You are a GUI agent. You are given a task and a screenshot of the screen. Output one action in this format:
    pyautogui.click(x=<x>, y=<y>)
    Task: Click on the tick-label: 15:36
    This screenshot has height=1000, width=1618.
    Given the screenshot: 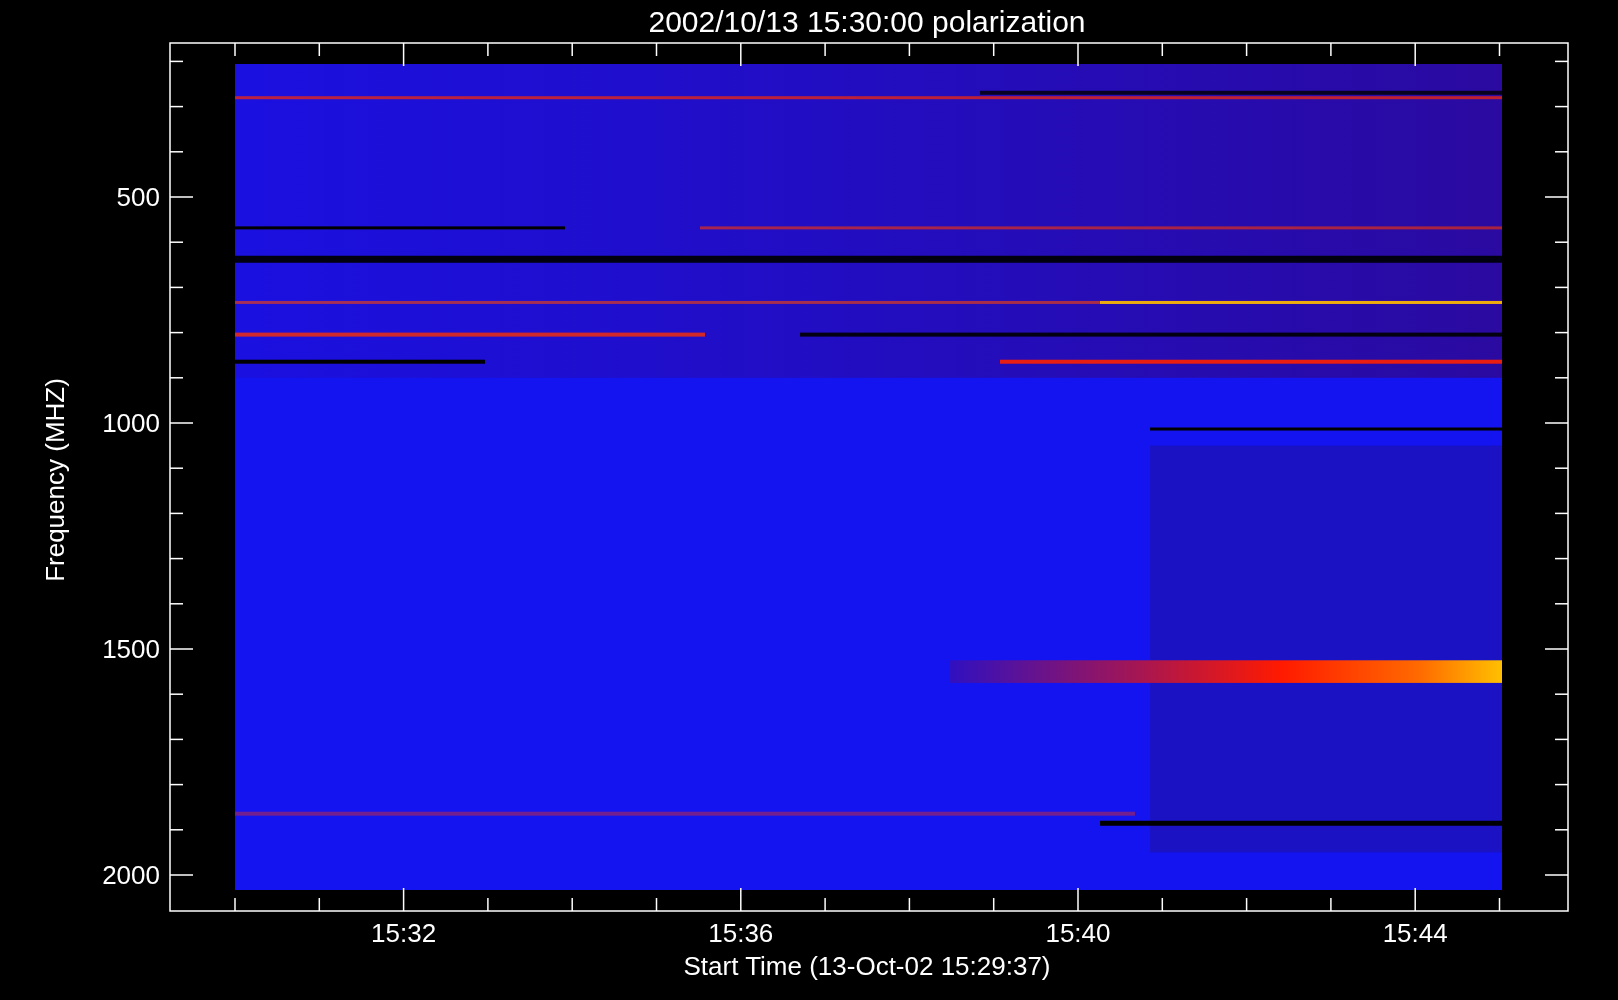 What is the action you would take?
    pyautogui.click(x=741, y=933)
    